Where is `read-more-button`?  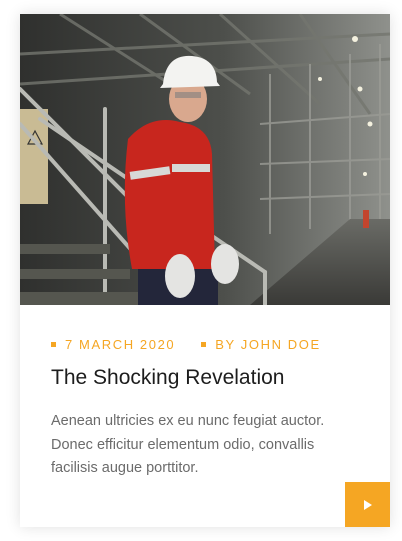
read-more-button is located at coordinates (367, 504).